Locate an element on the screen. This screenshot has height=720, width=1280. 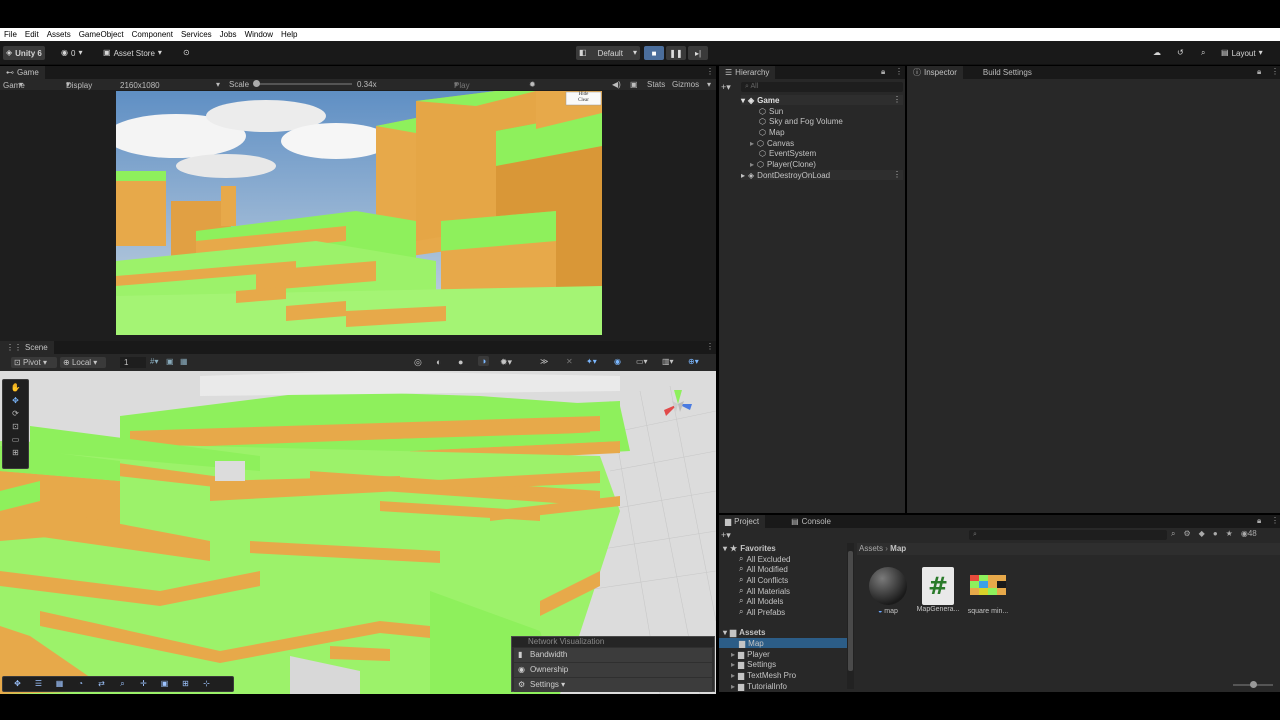
favorite-item: ⌕ All Excluded is located at coordinates (765, 559).